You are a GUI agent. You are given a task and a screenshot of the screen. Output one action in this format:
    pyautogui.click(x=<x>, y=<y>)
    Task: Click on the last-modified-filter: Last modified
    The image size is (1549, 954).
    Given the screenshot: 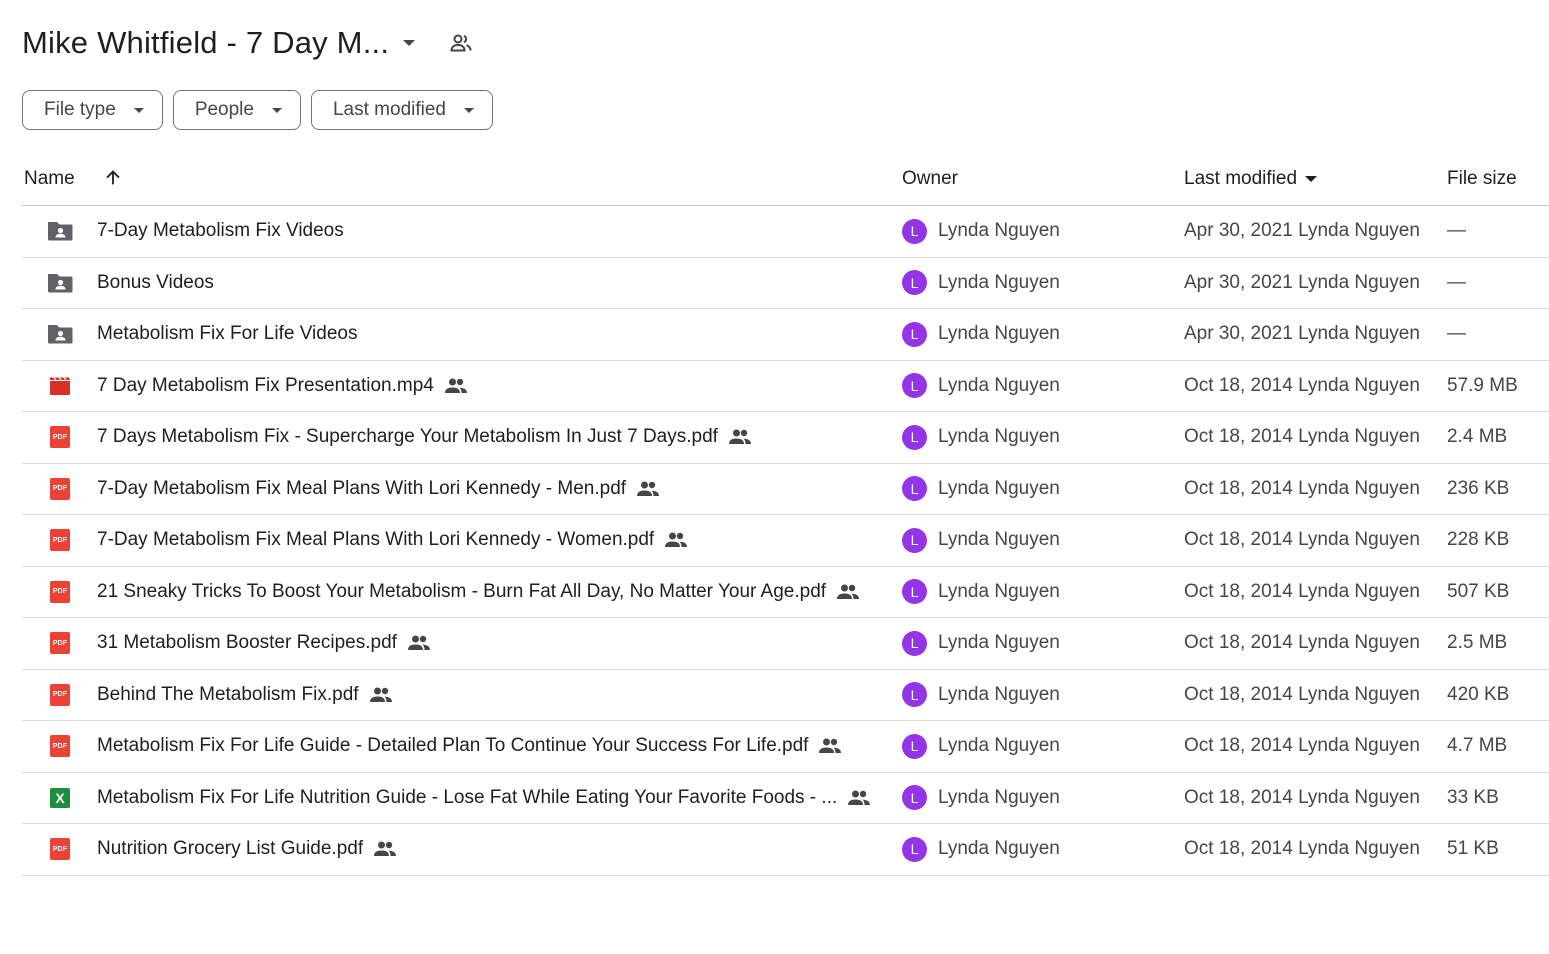 What is the action you would take?
    pyautogui.click(x=401, y=110)
    